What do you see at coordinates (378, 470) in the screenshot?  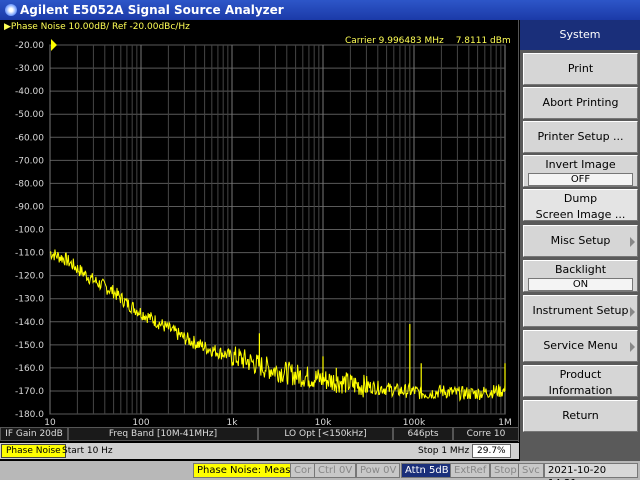 I see `pow-indicator: Pow 0V` at bounding box center [378, 470].